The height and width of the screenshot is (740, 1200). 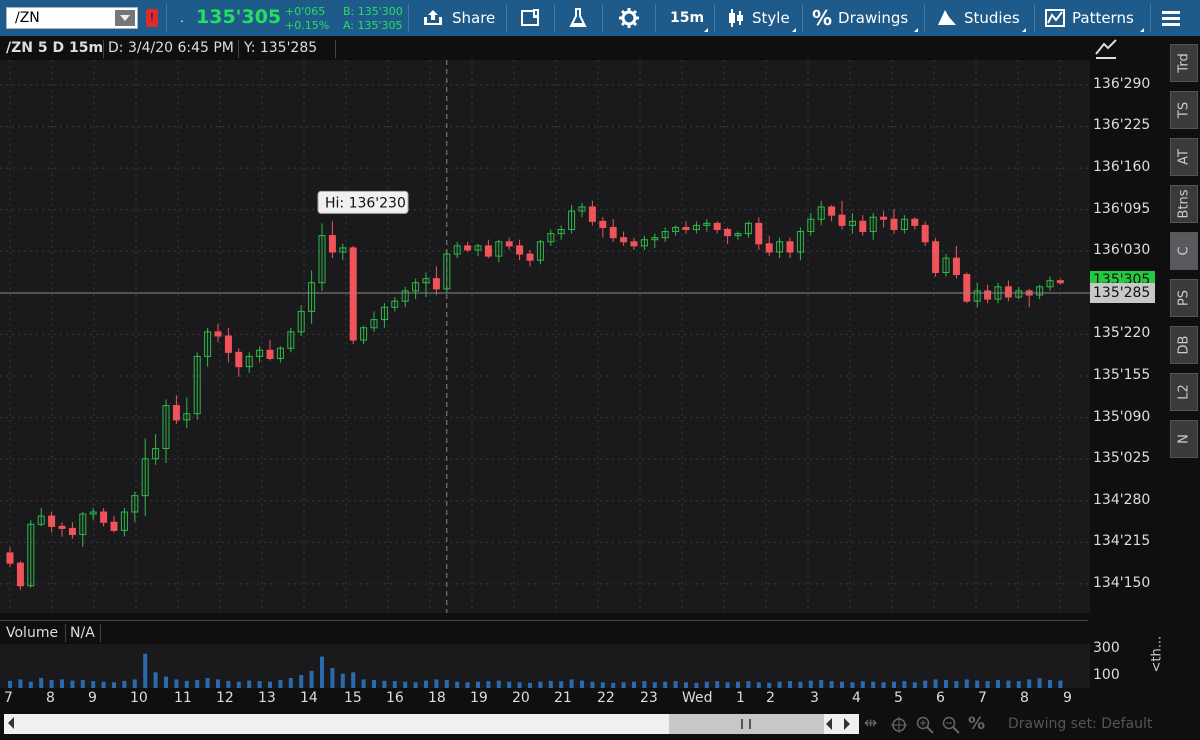 I want to click on zoom-in-icon, so click(x=925, y=725).